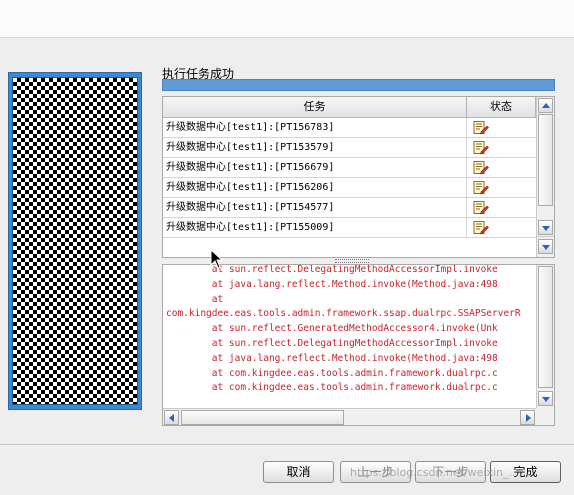 The image size is (574, 495). I want to click on scroll-right-button, so click(527, 417).